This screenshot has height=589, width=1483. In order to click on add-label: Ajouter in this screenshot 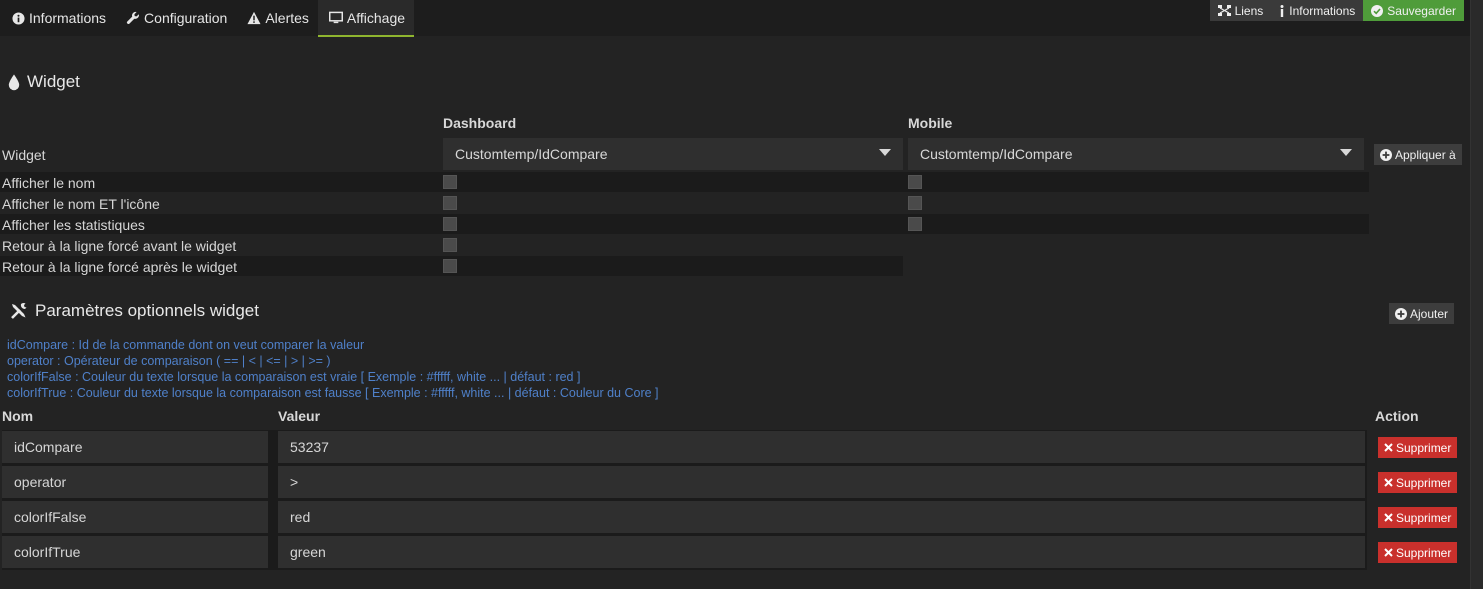, I will do `click(1429, 313)`.